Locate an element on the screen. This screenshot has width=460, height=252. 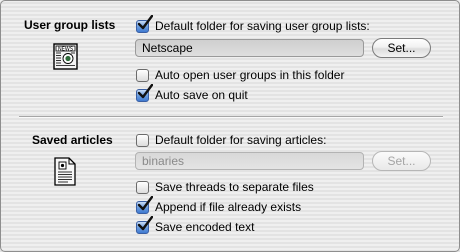
saved-articles-title: Saved articles is located at coordinates (72, 140).